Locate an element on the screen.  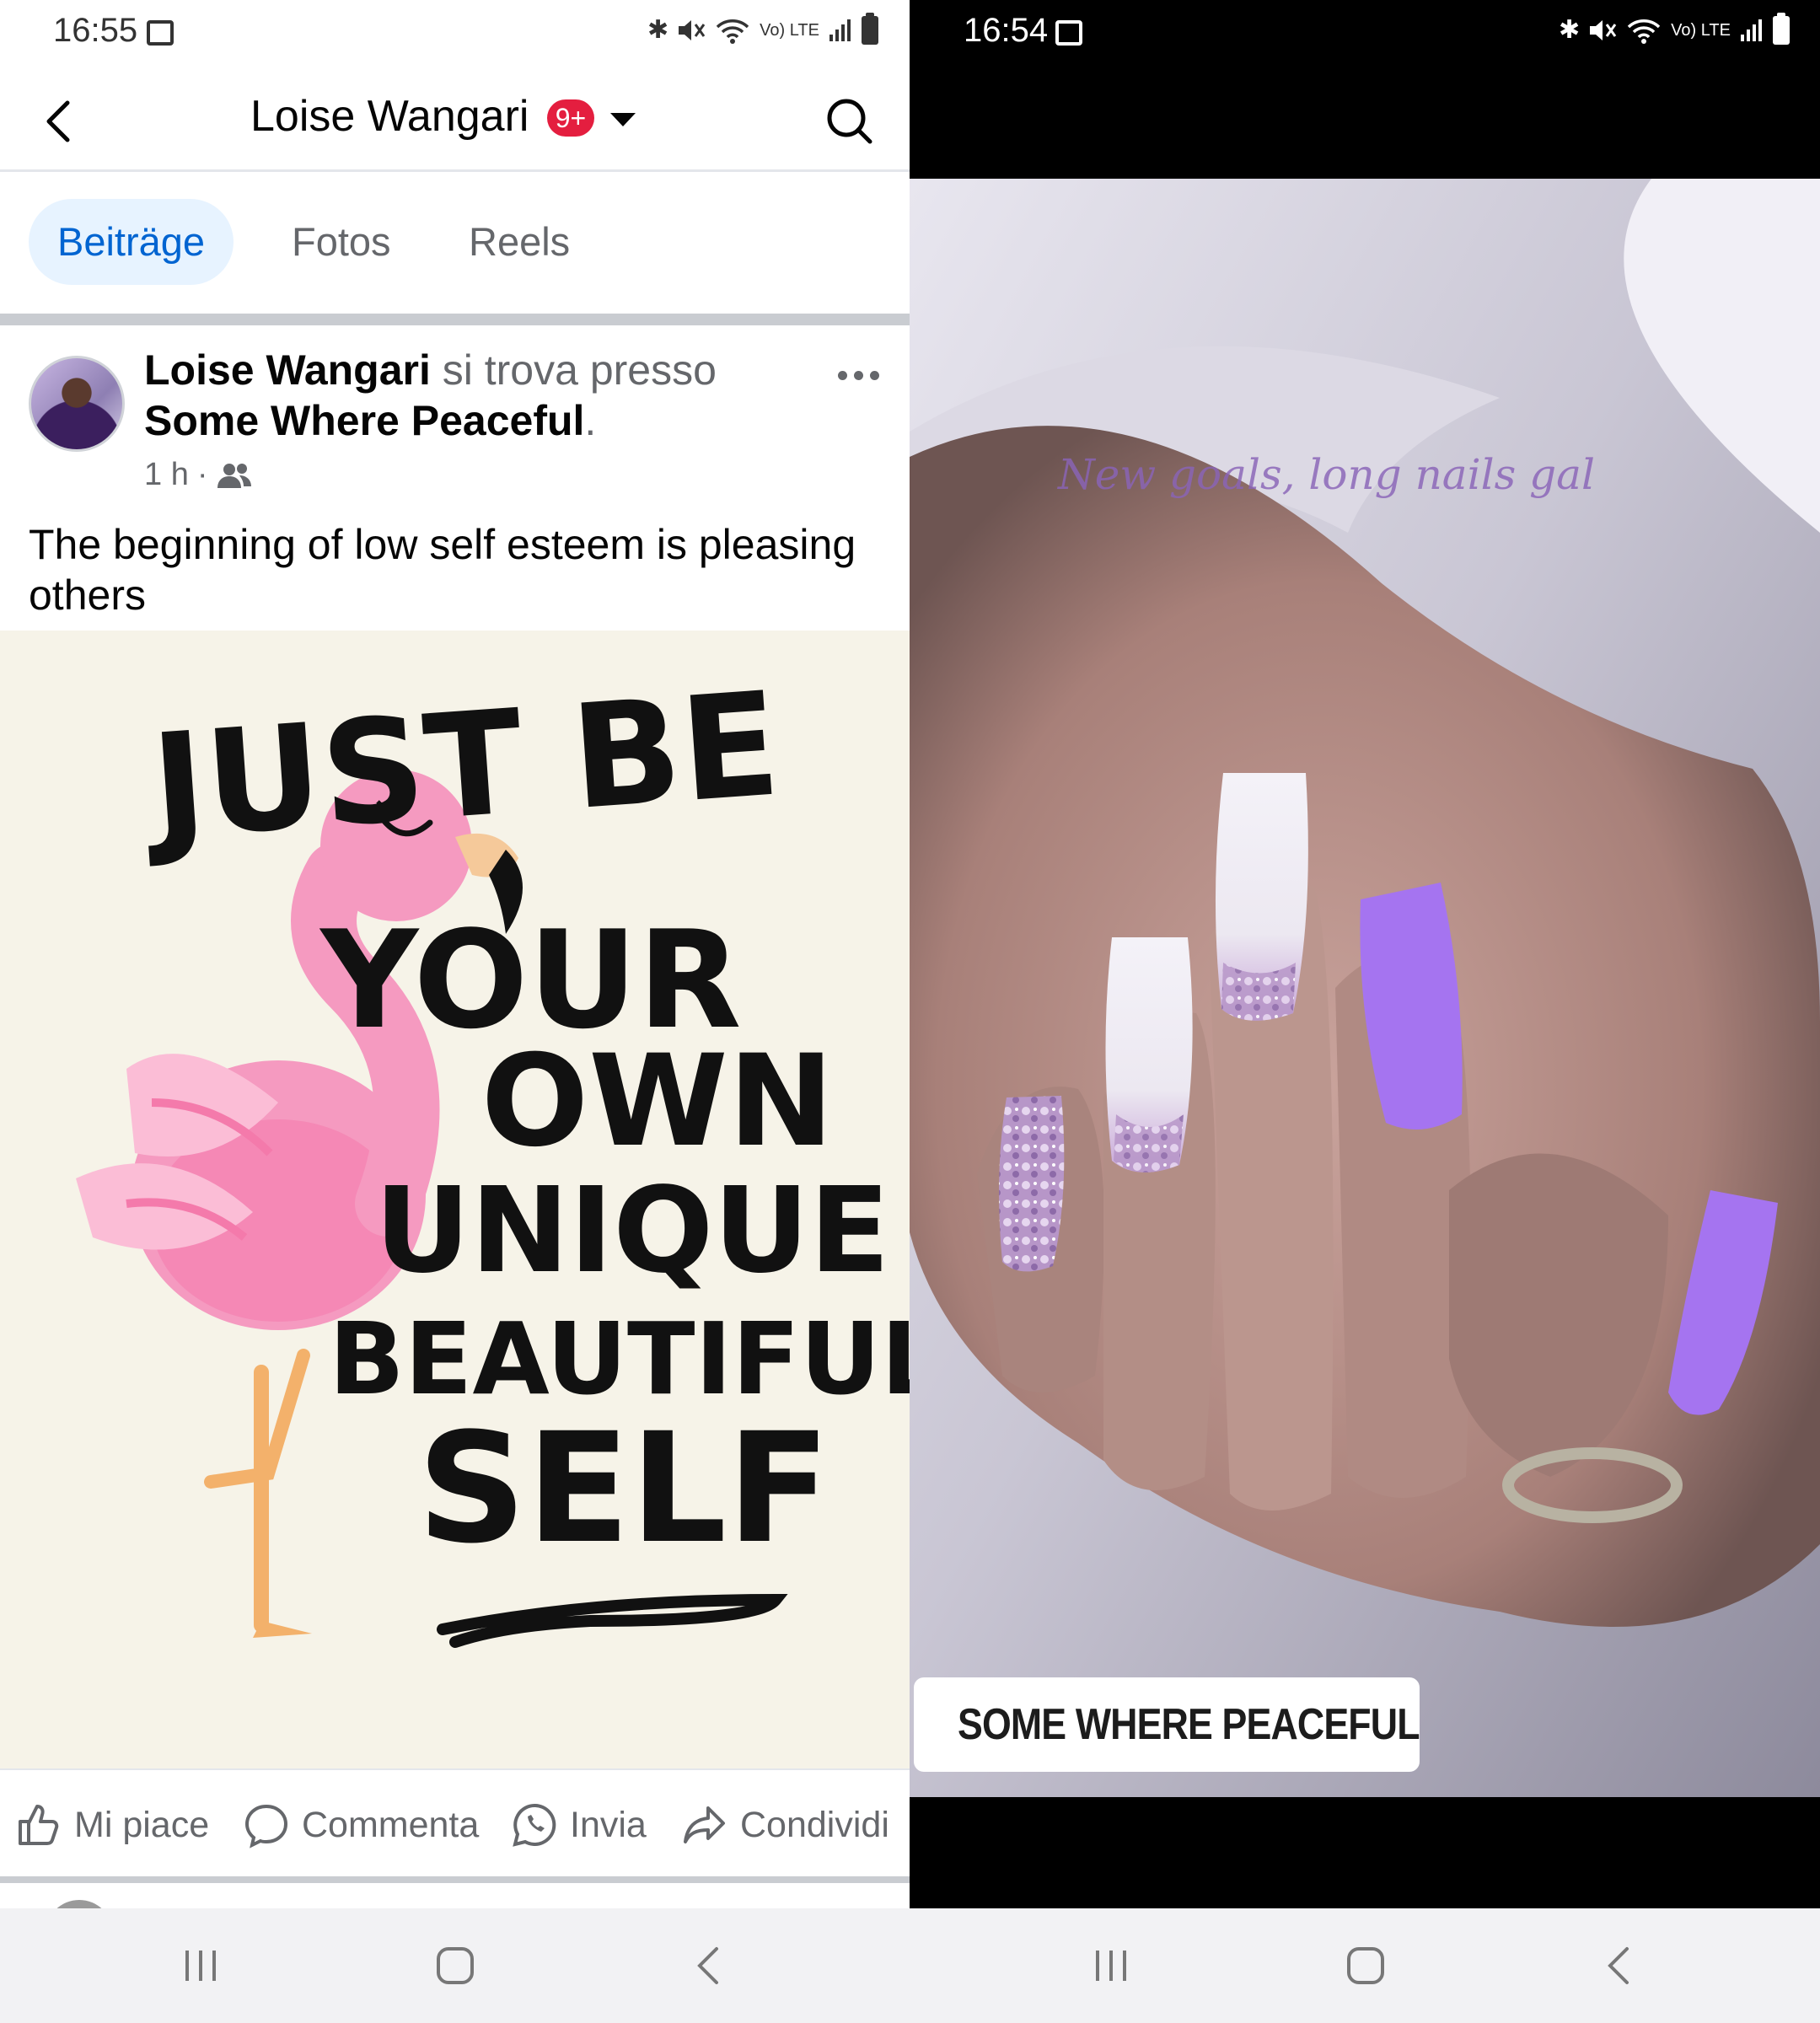
quote-line-4: UNIQUE is located at coordinates (631, 1231).